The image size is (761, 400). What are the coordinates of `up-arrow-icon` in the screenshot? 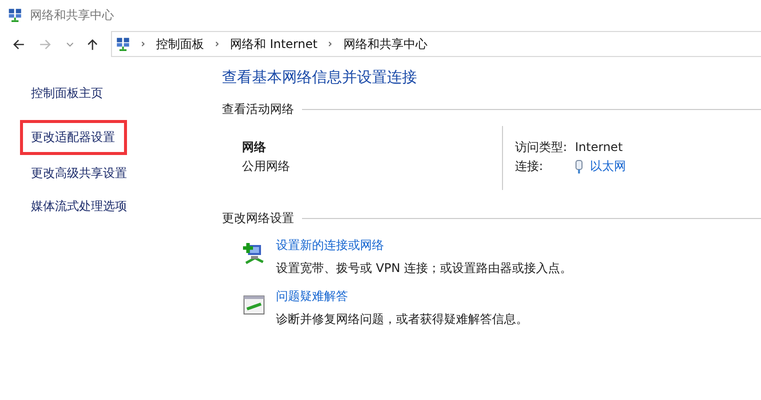 It's located at (92, 44).